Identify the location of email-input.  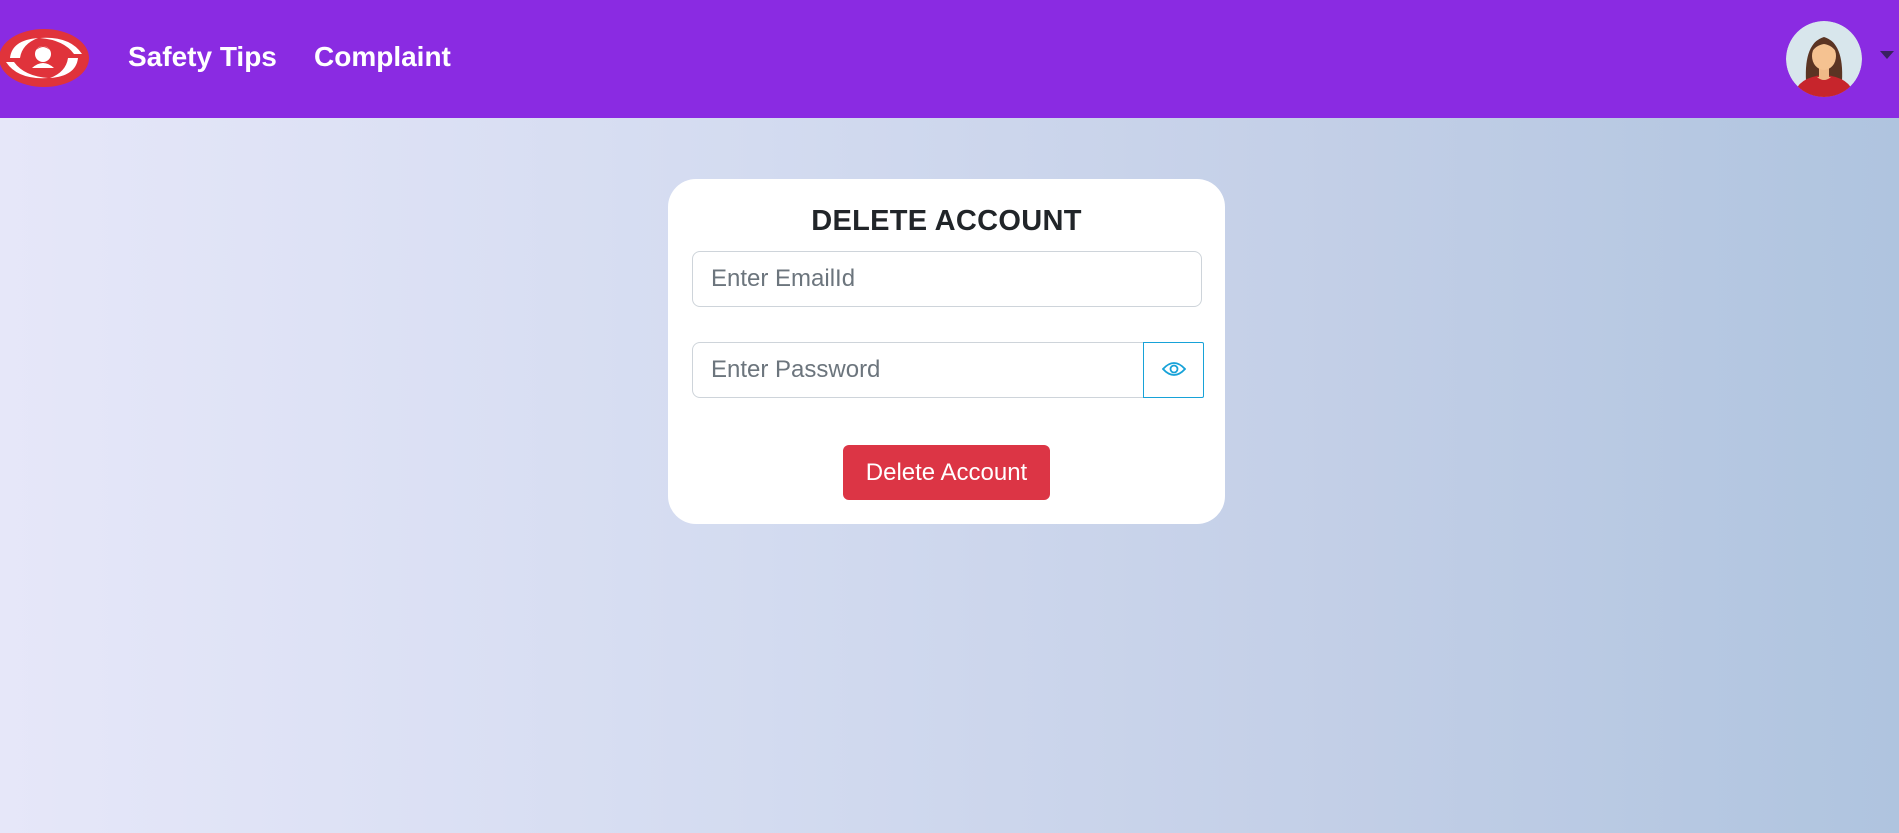
(947, 279).